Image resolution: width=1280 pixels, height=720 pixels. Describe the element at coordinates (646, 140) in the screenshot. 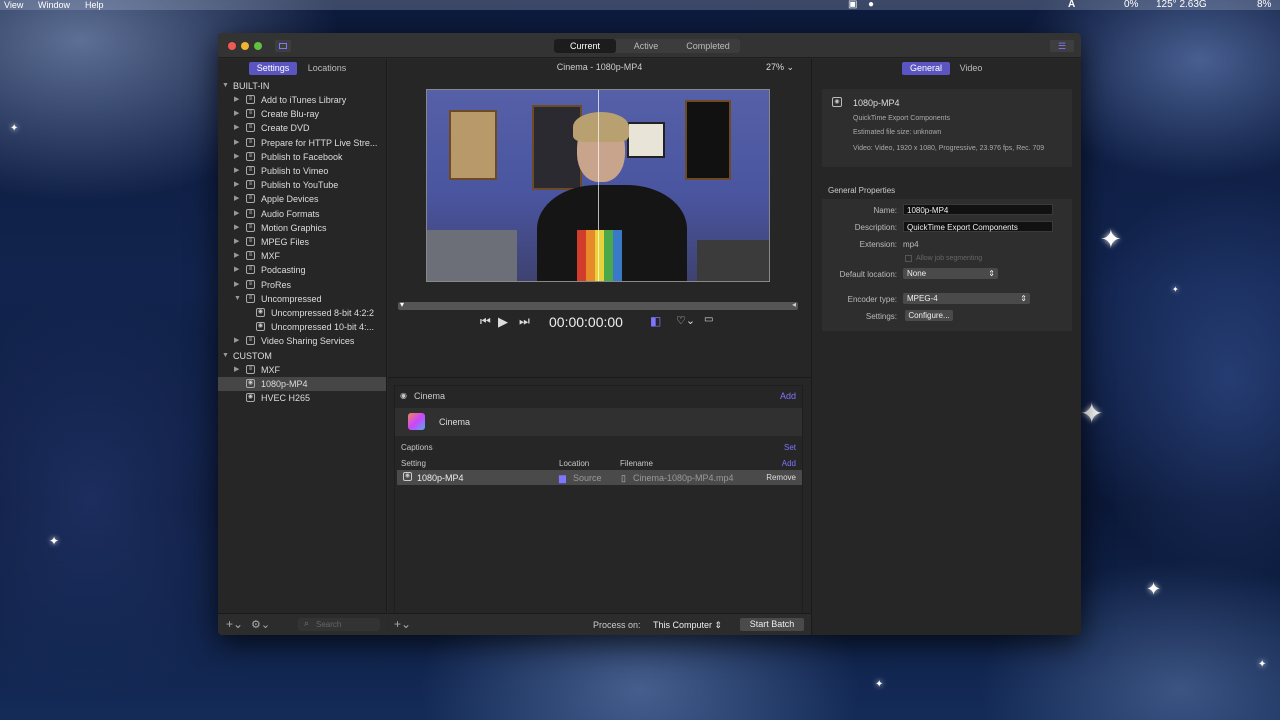

I see `wall-poster` at that location.